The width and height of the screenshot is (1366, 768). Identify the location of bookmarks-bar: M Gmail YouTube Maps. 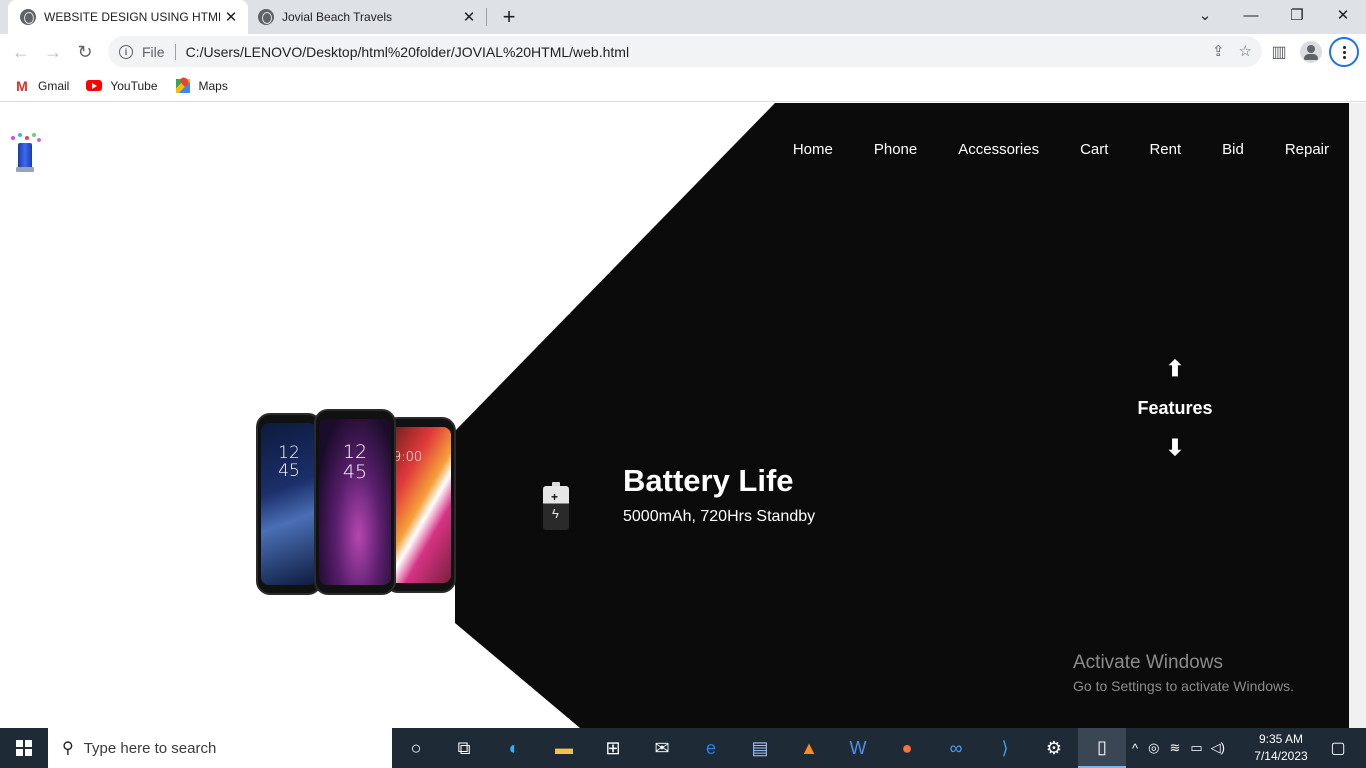
(683, 86).